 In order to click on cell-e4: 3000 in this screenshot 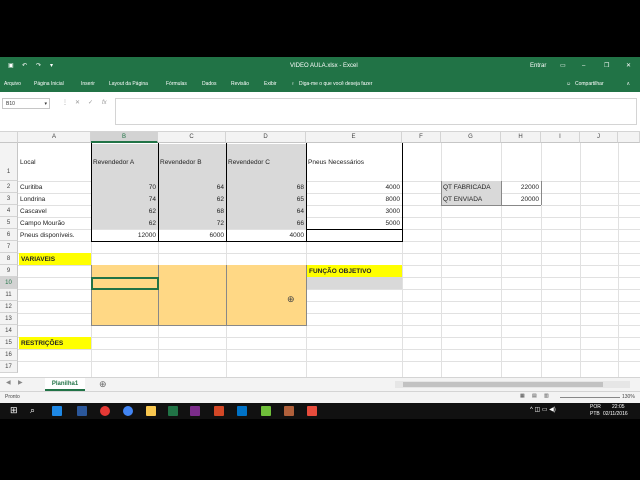, I will do `click(354, 211)`.